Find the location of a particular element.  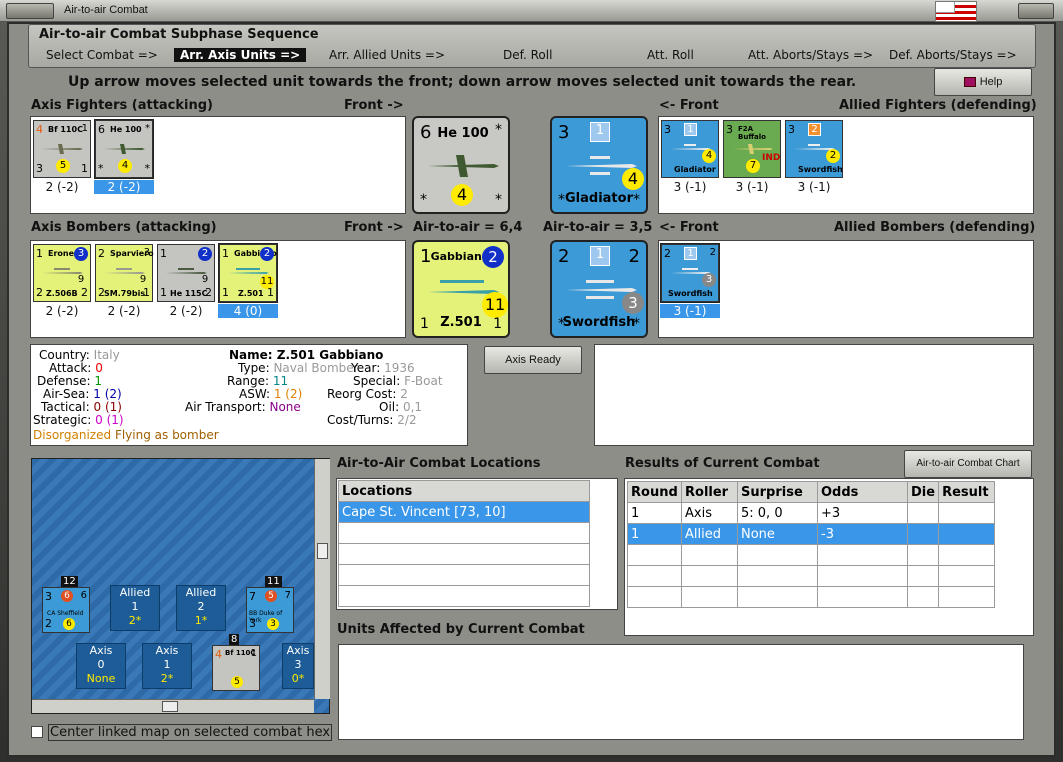

location-name: Cape St. Vincent [73, 10] is located at coordinates (464, 512).